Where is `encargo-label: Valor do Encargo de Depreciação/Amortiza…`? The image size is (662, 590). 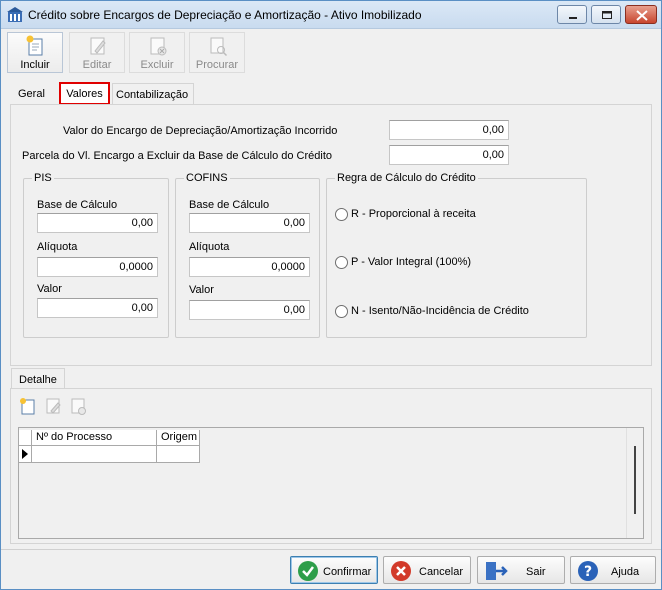
encargo-label: Valor do Encargo de Depreciação/Amortiza… is located at coordinates (200, 131).